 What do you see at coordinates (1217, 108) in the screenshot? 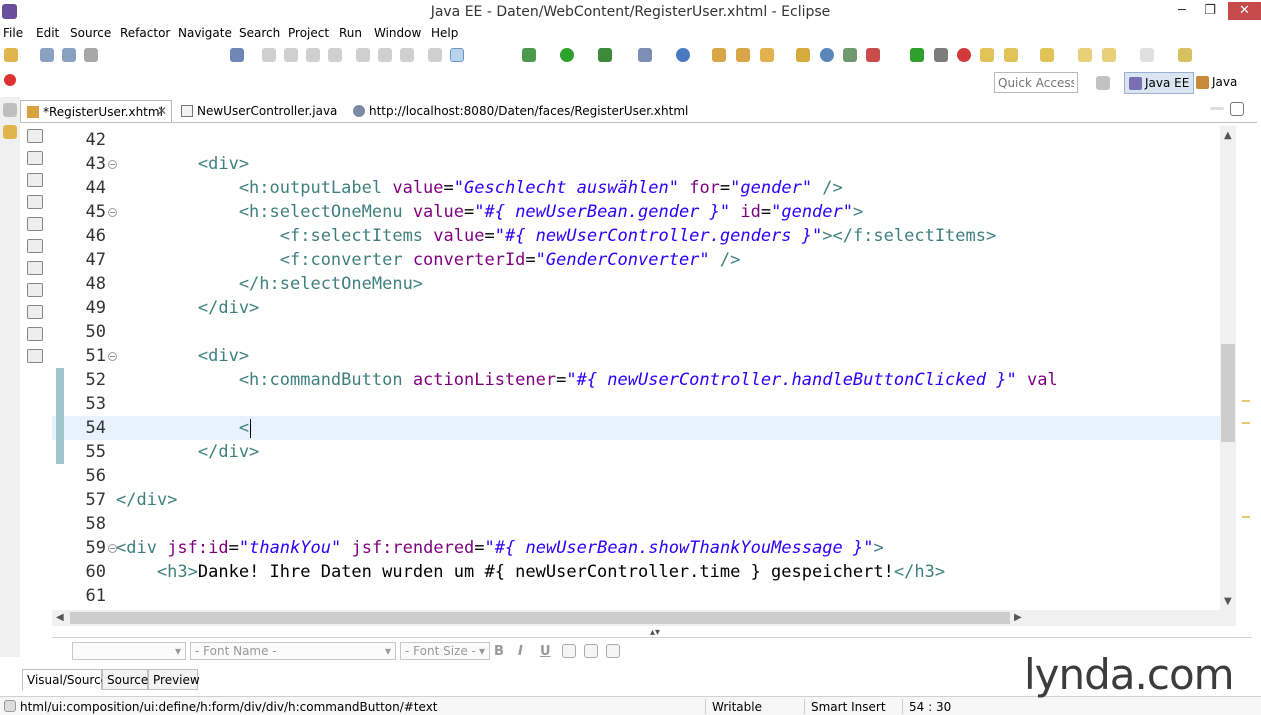
I see `minimize-editor-icon` at bounding box center [1217, 108].